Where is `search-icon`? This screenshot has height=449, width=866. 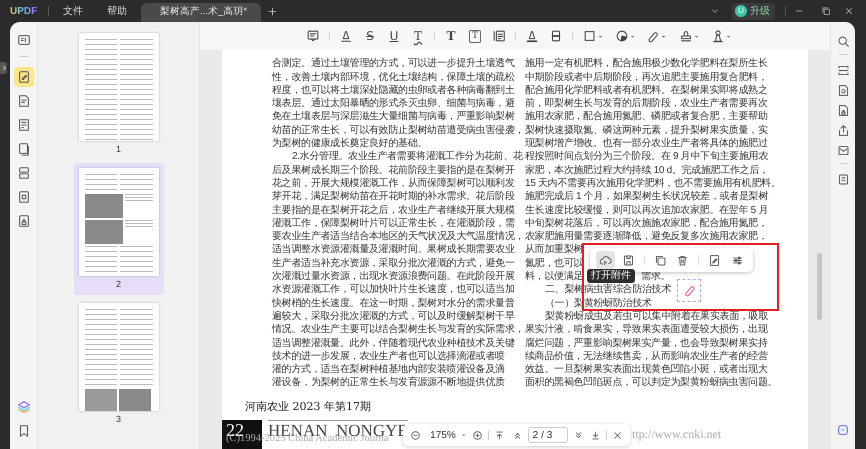
search-icon is located at coordinates (843, 41).